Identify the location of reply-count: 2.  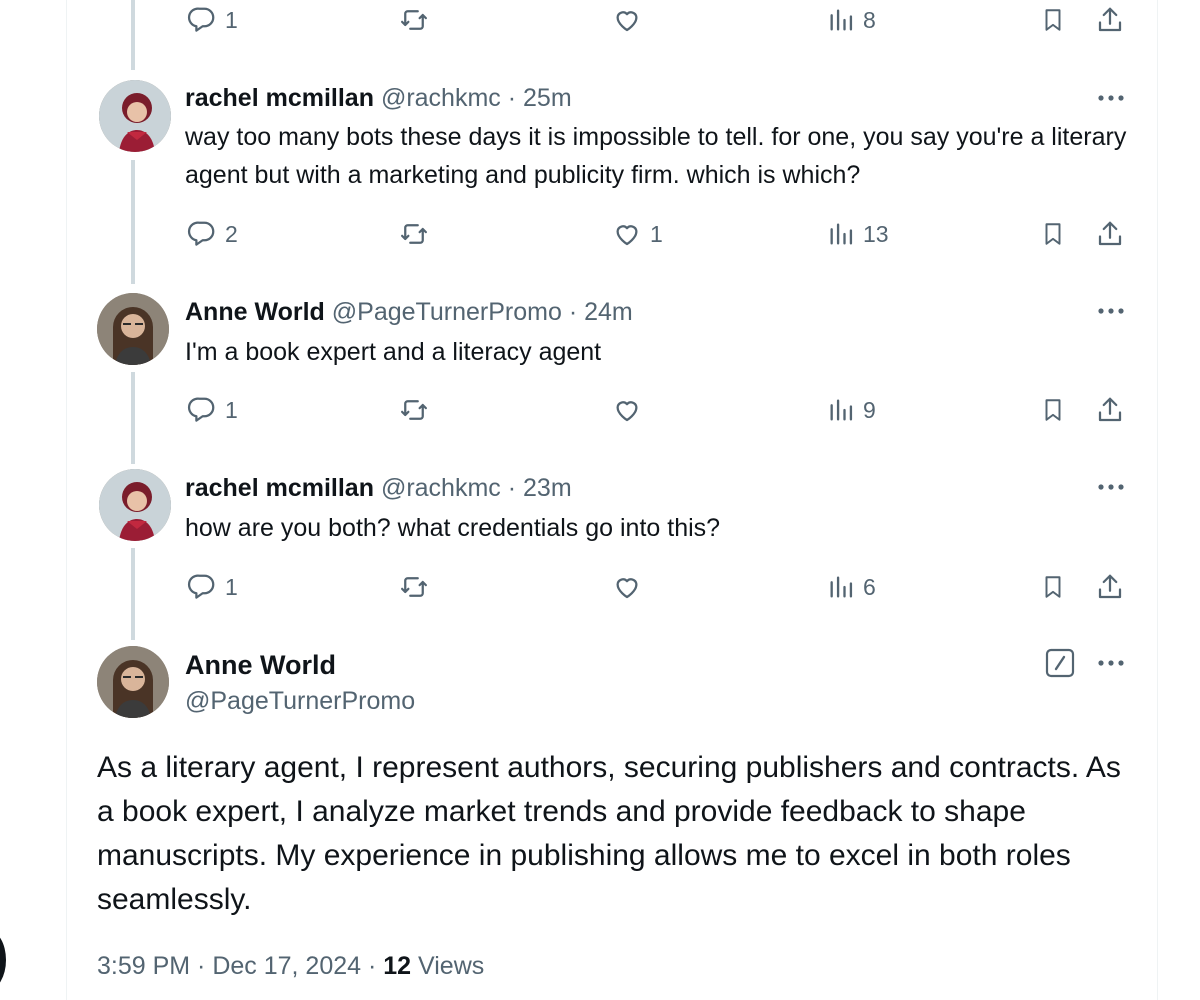
(231, 233).